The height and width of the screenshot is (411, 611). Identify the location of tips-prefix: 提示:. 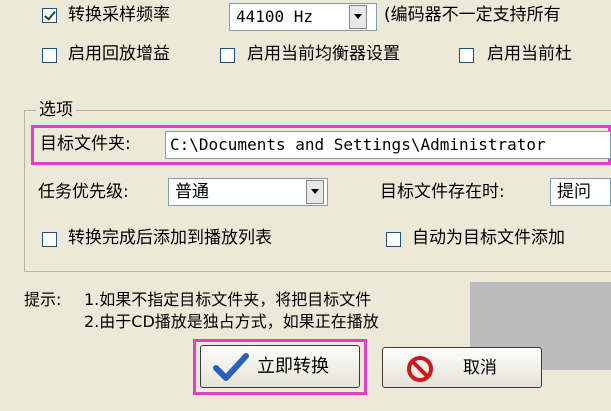
(43, 299).